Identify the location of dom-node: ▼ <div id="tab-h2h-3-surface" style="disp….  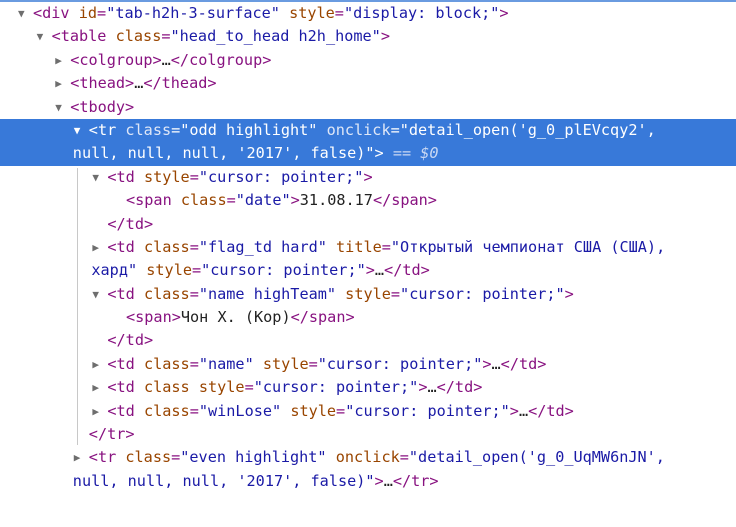
(368, 13).